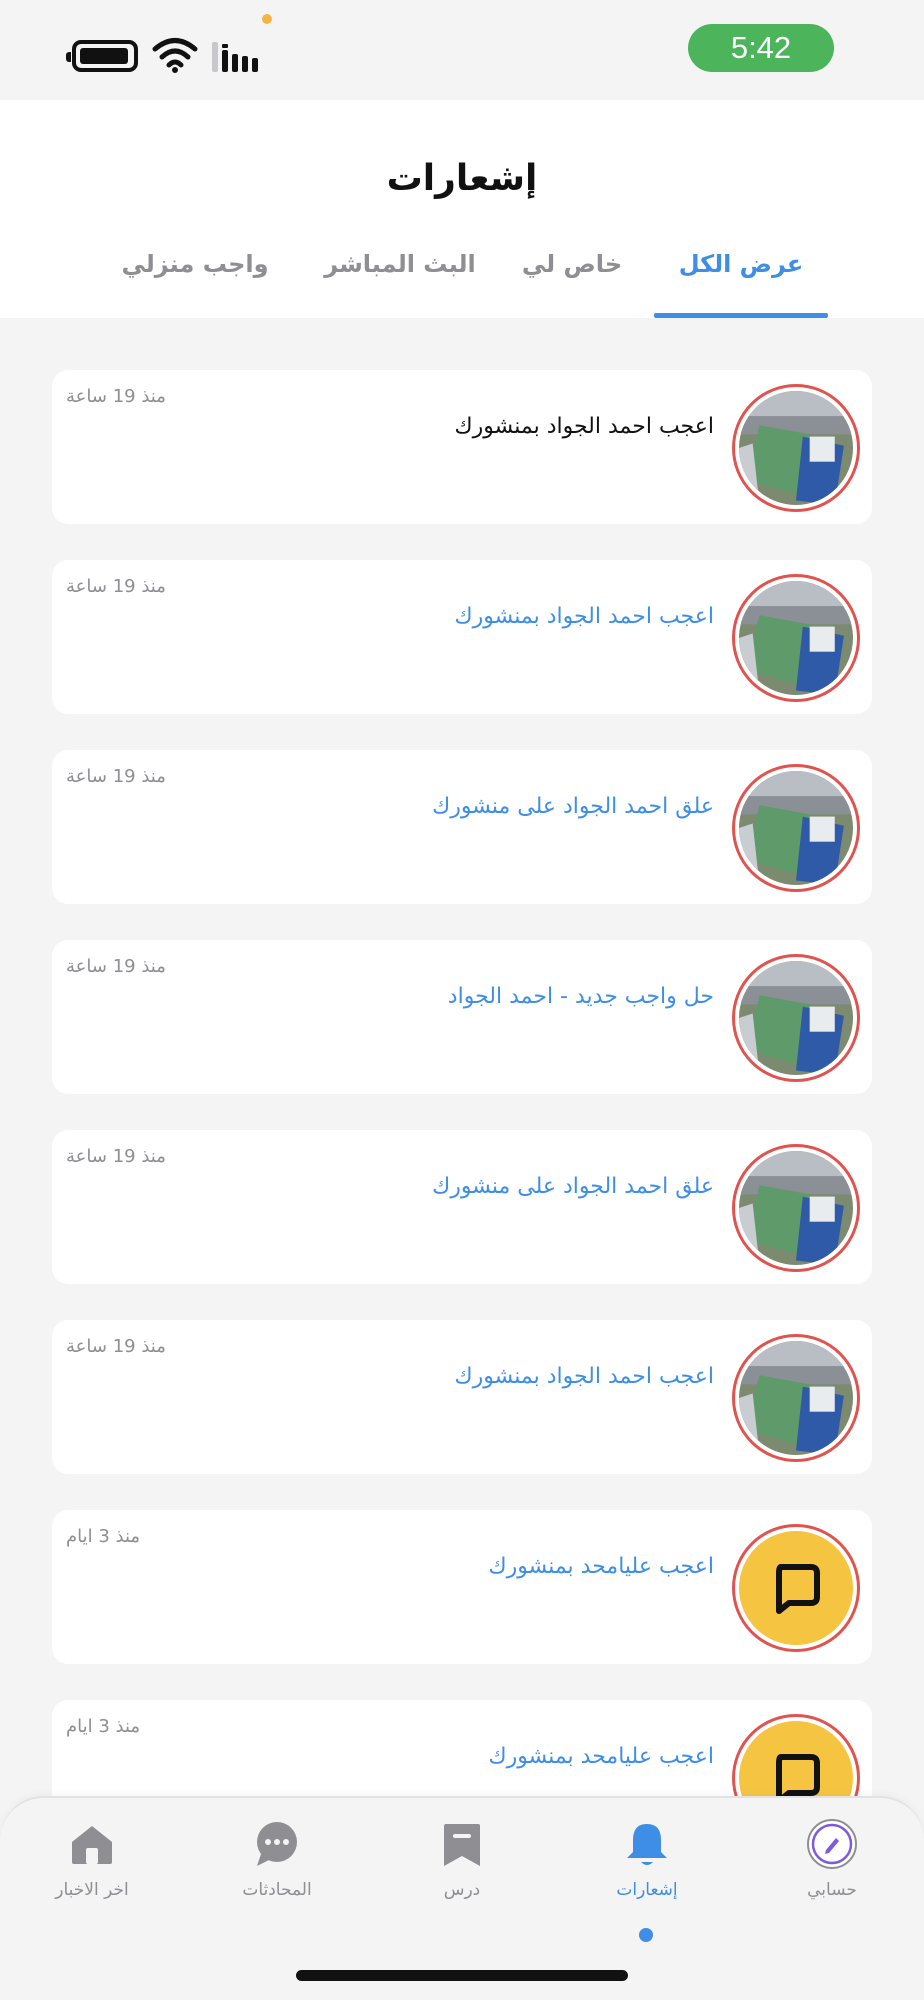 This screenshot has width=924, height=2000. I want to click on chat-logo-icon, so click(798, 1589).